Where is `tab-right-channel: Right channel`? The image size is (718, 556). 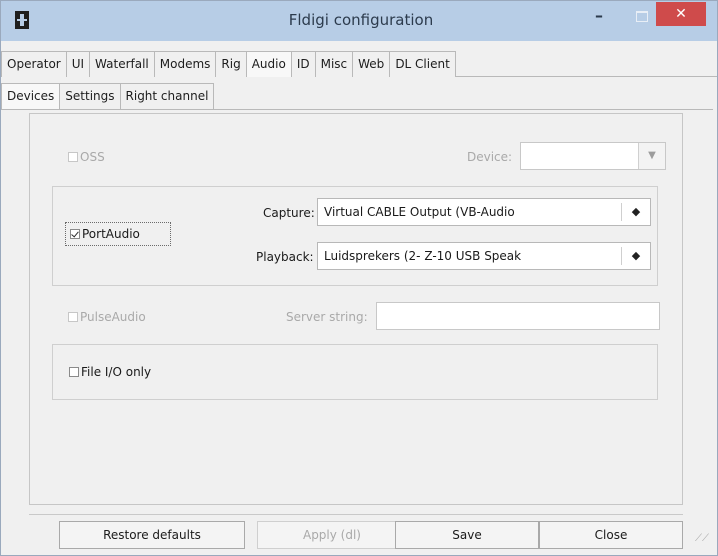 tab-right-channel: Right channel is located at coordinates (167, 96).